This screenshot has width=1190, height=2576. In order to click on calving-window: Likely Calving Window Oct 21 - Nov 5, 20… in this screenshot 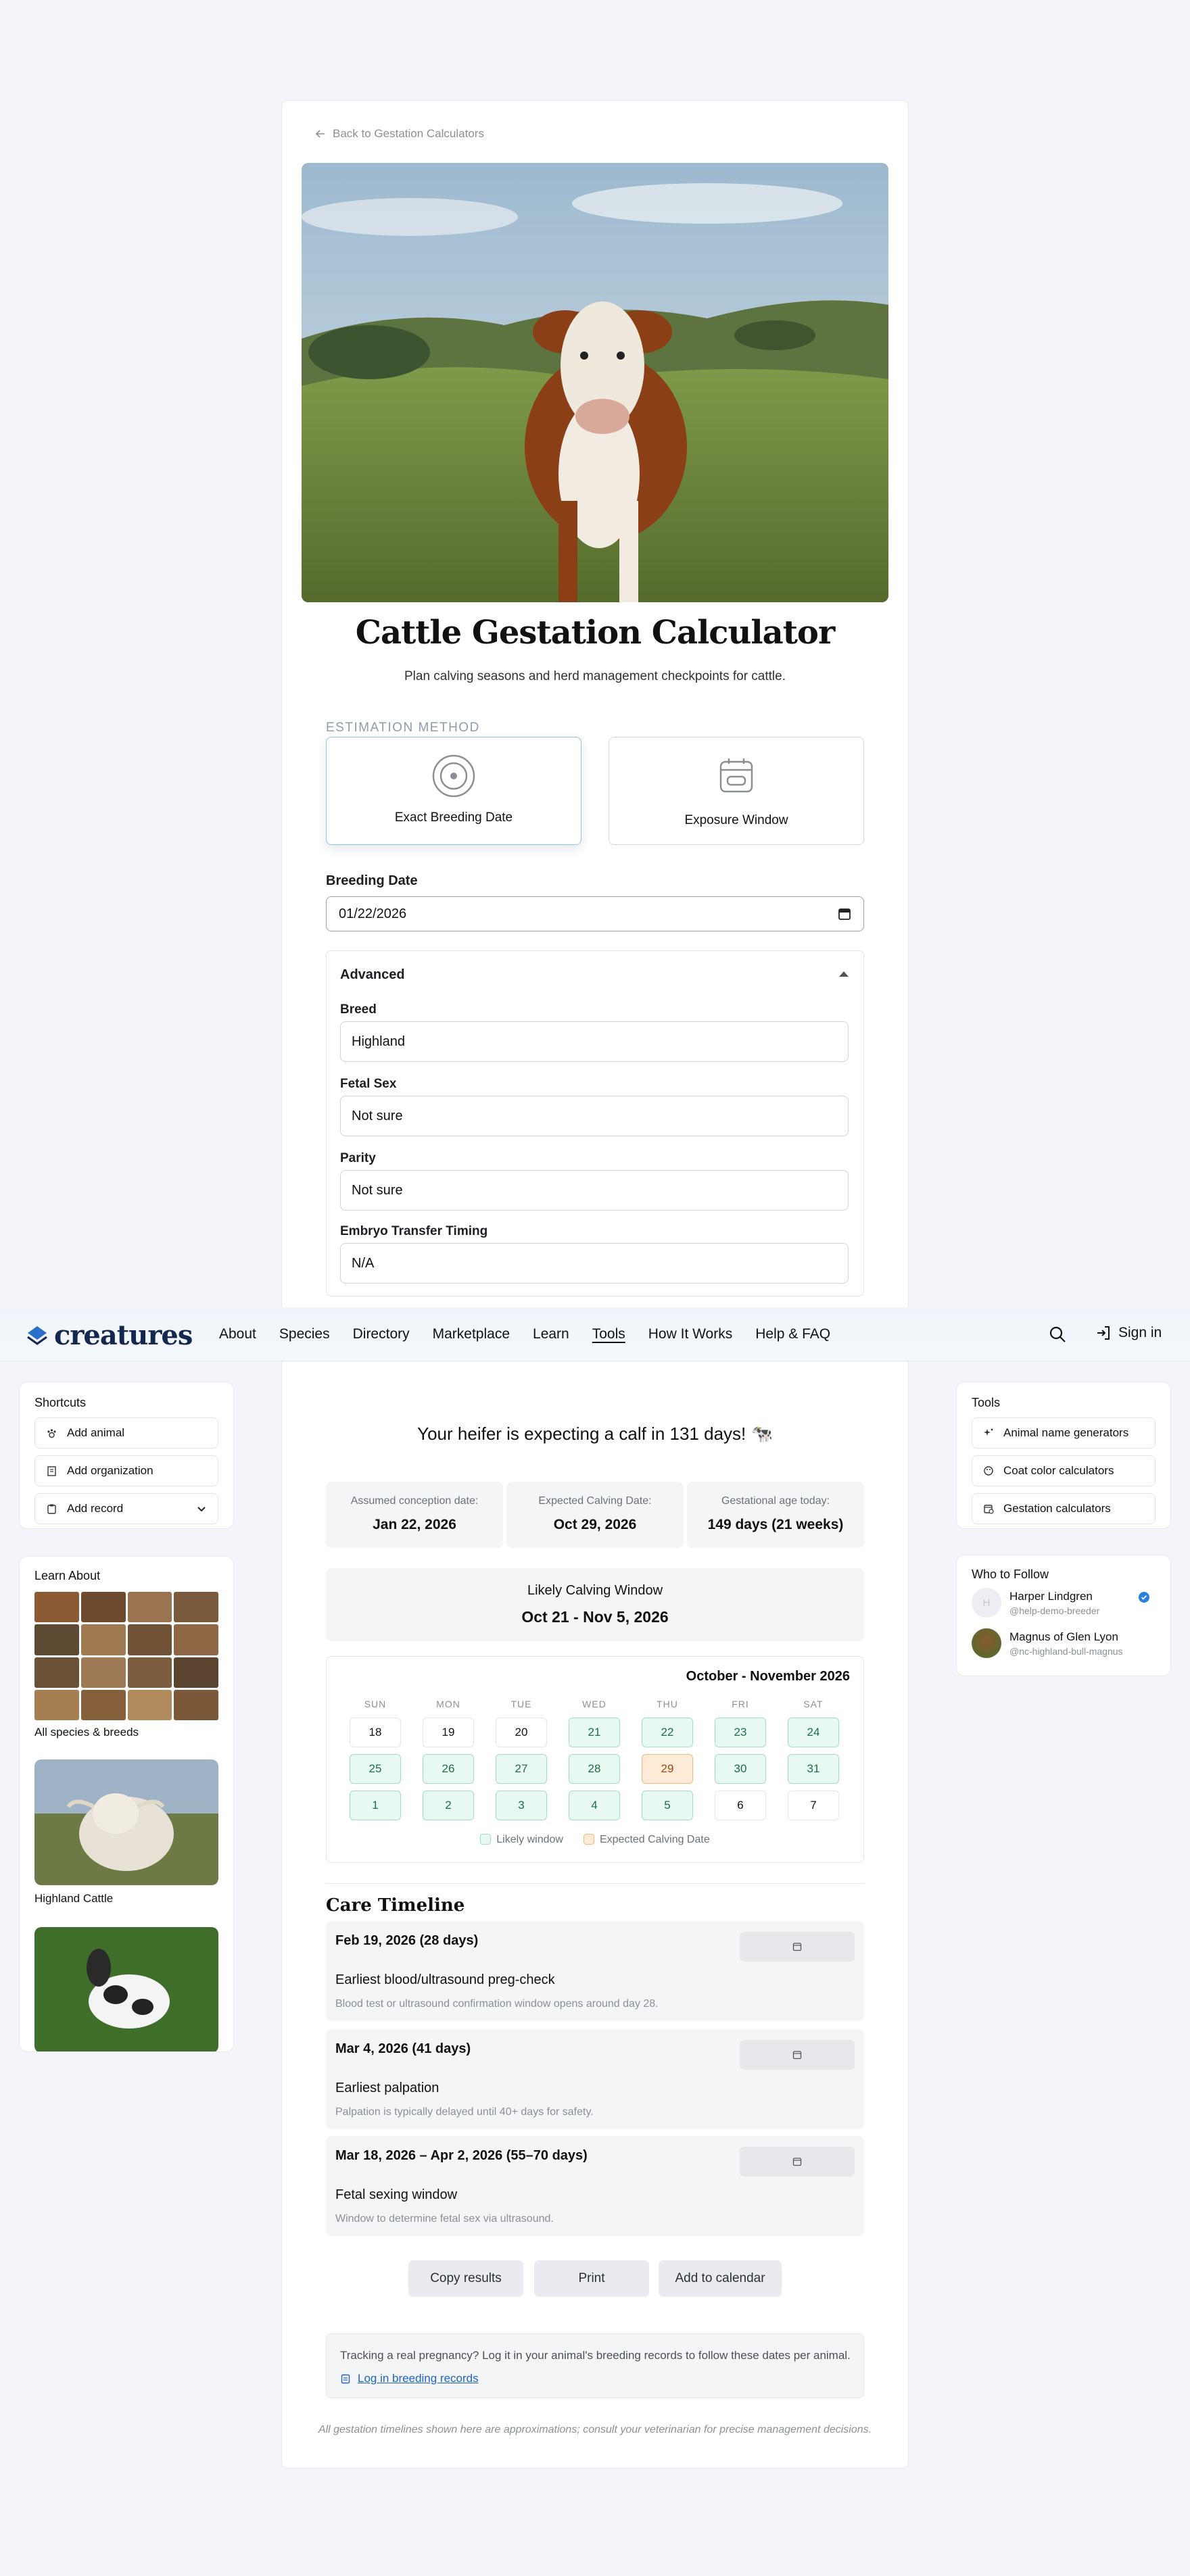, I will do `click(595, 1604)`.